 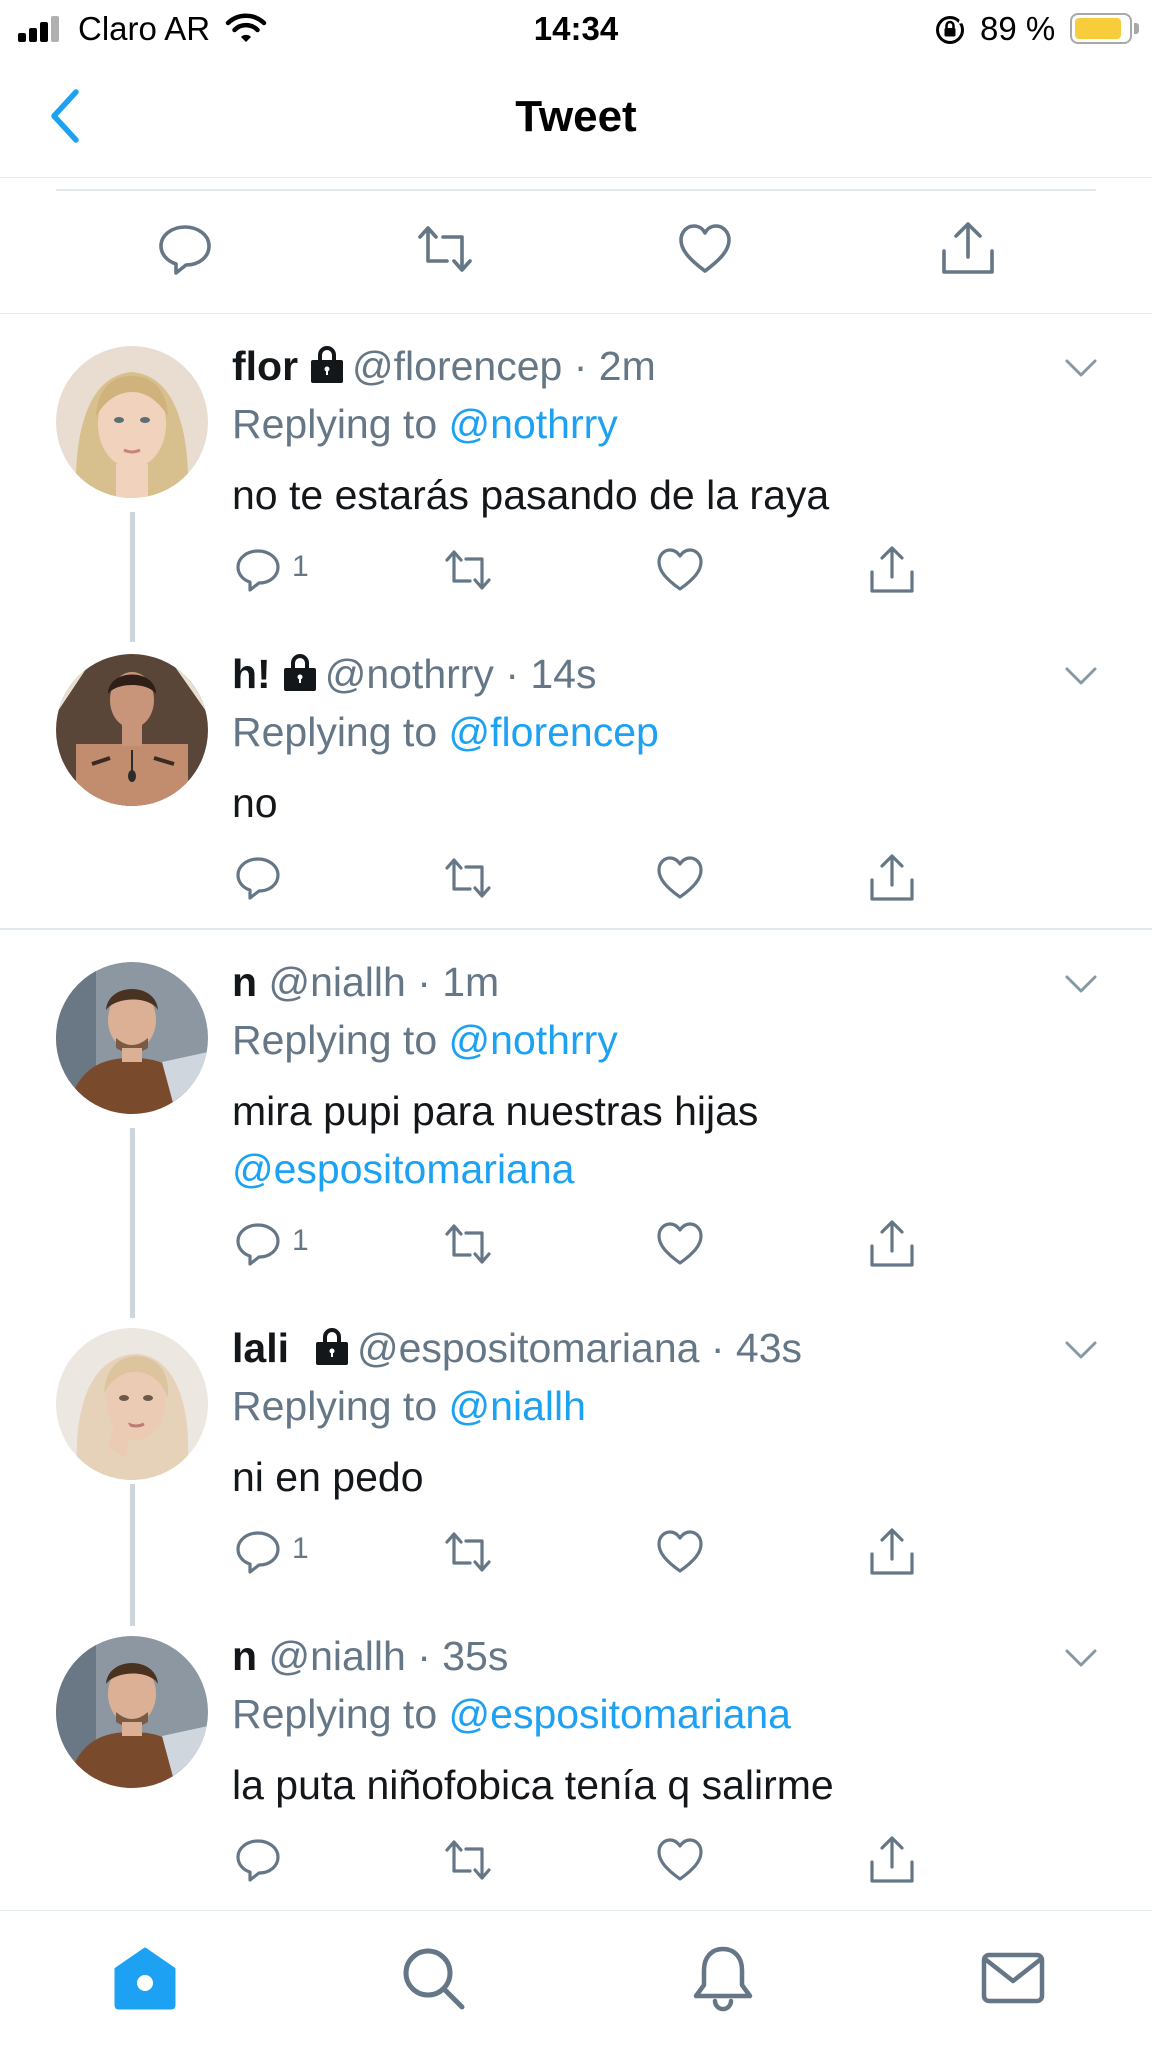 I want to click on replying-to-mention: @niallh, so click(x=517, y=1406).